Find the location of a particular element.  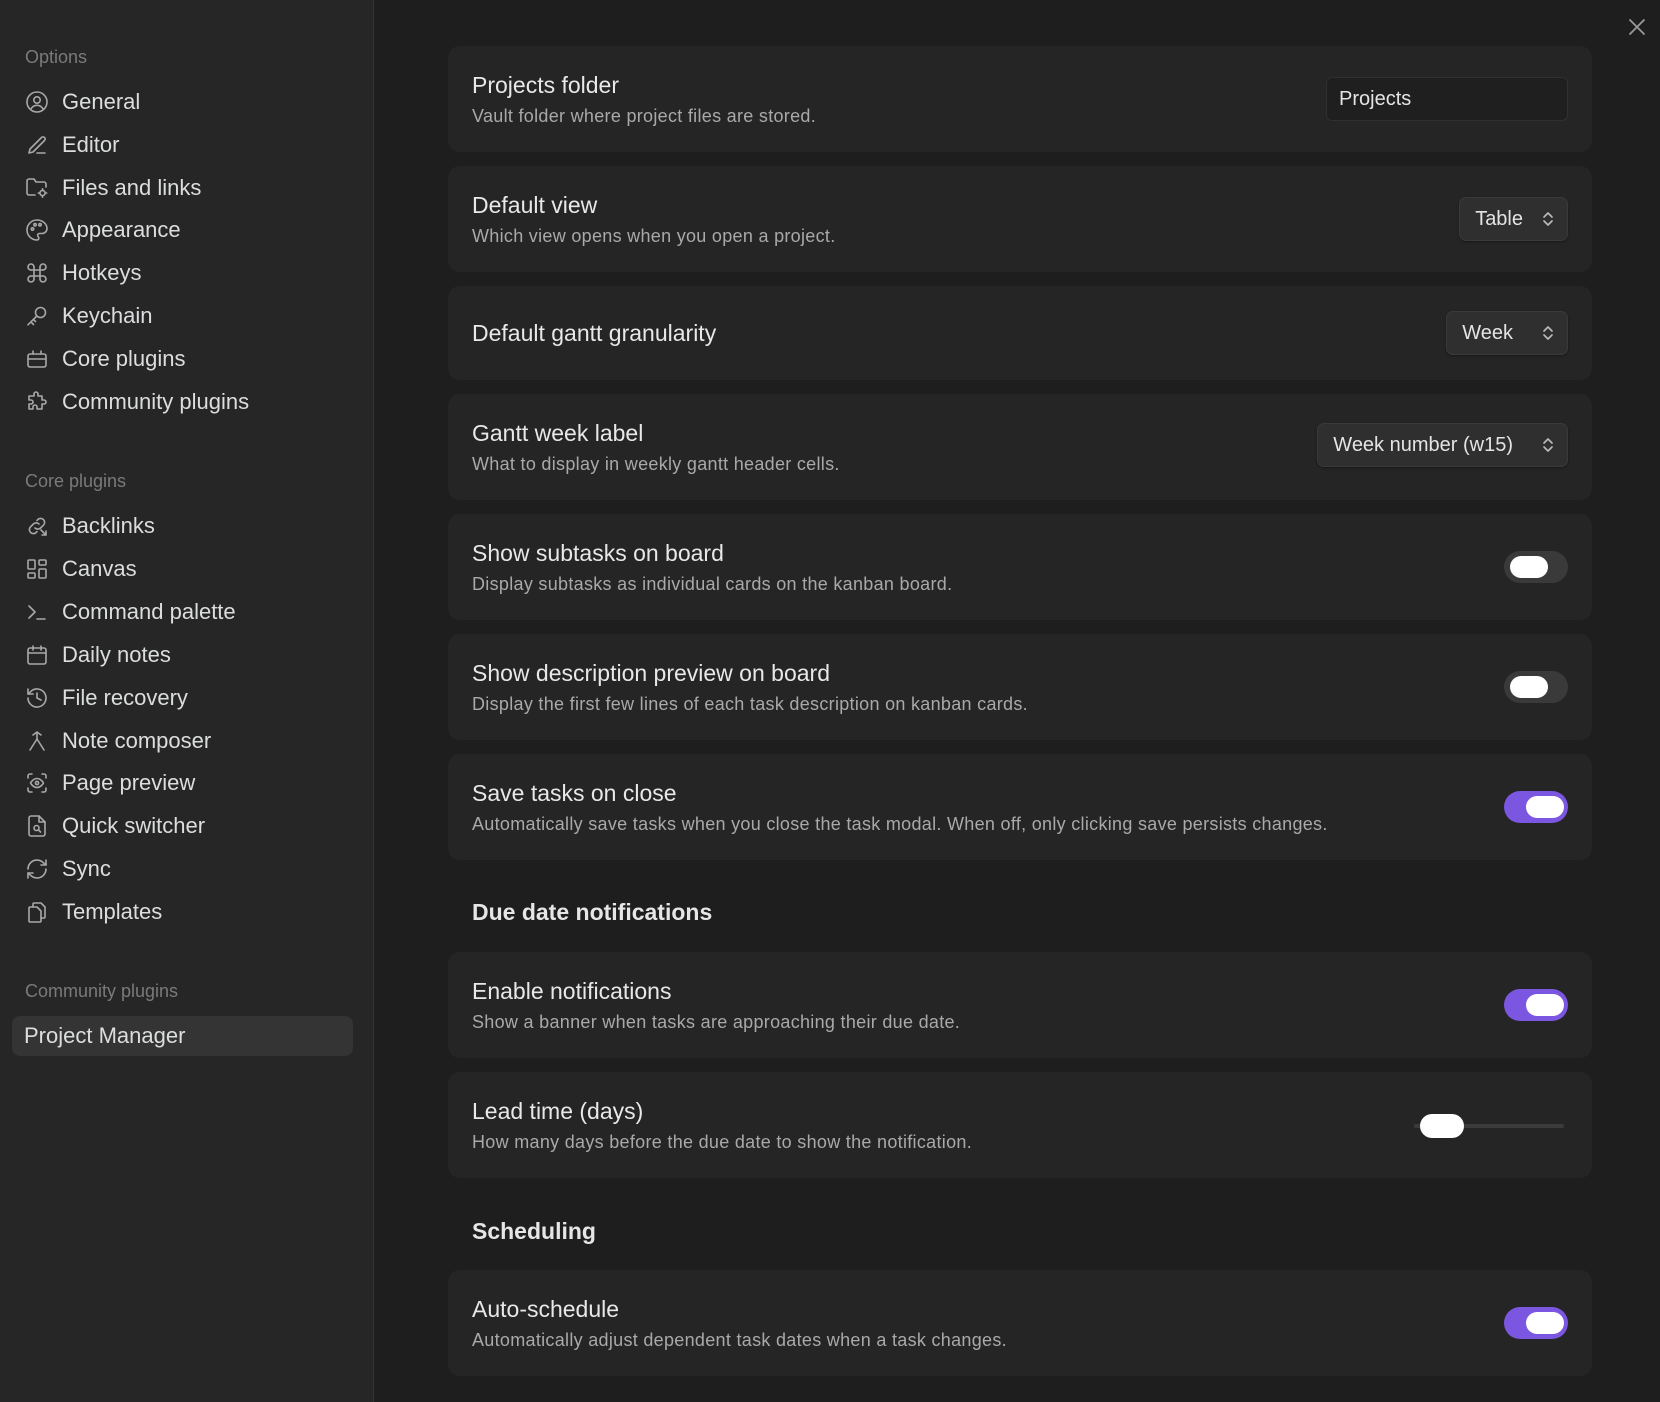

files-icon is located at coordinates (37, 912).